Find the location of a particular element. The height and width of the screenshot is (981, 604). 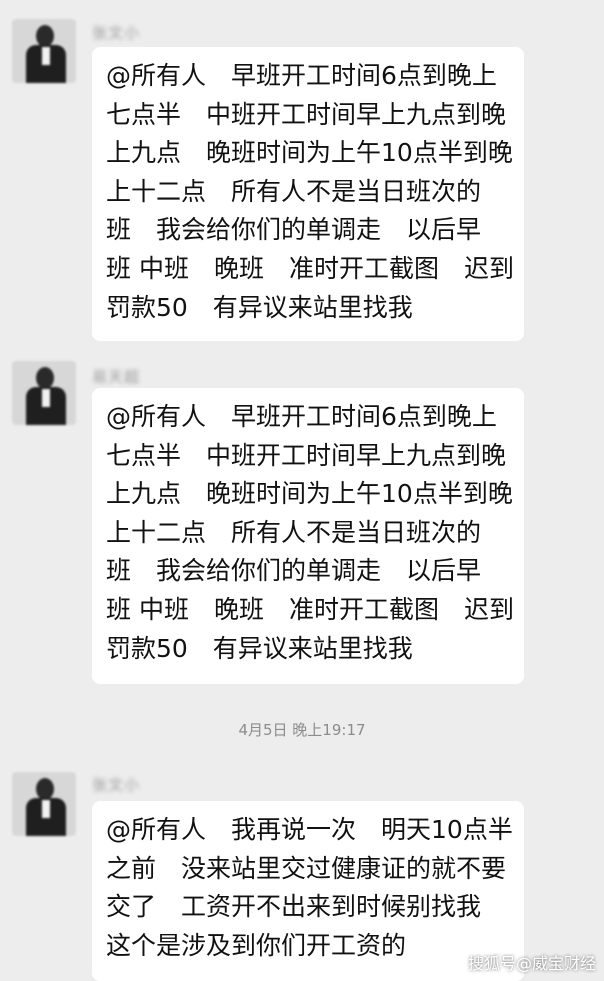

timestamp: 4月5日 晚上19:17 is located at coordinates (302, 730).